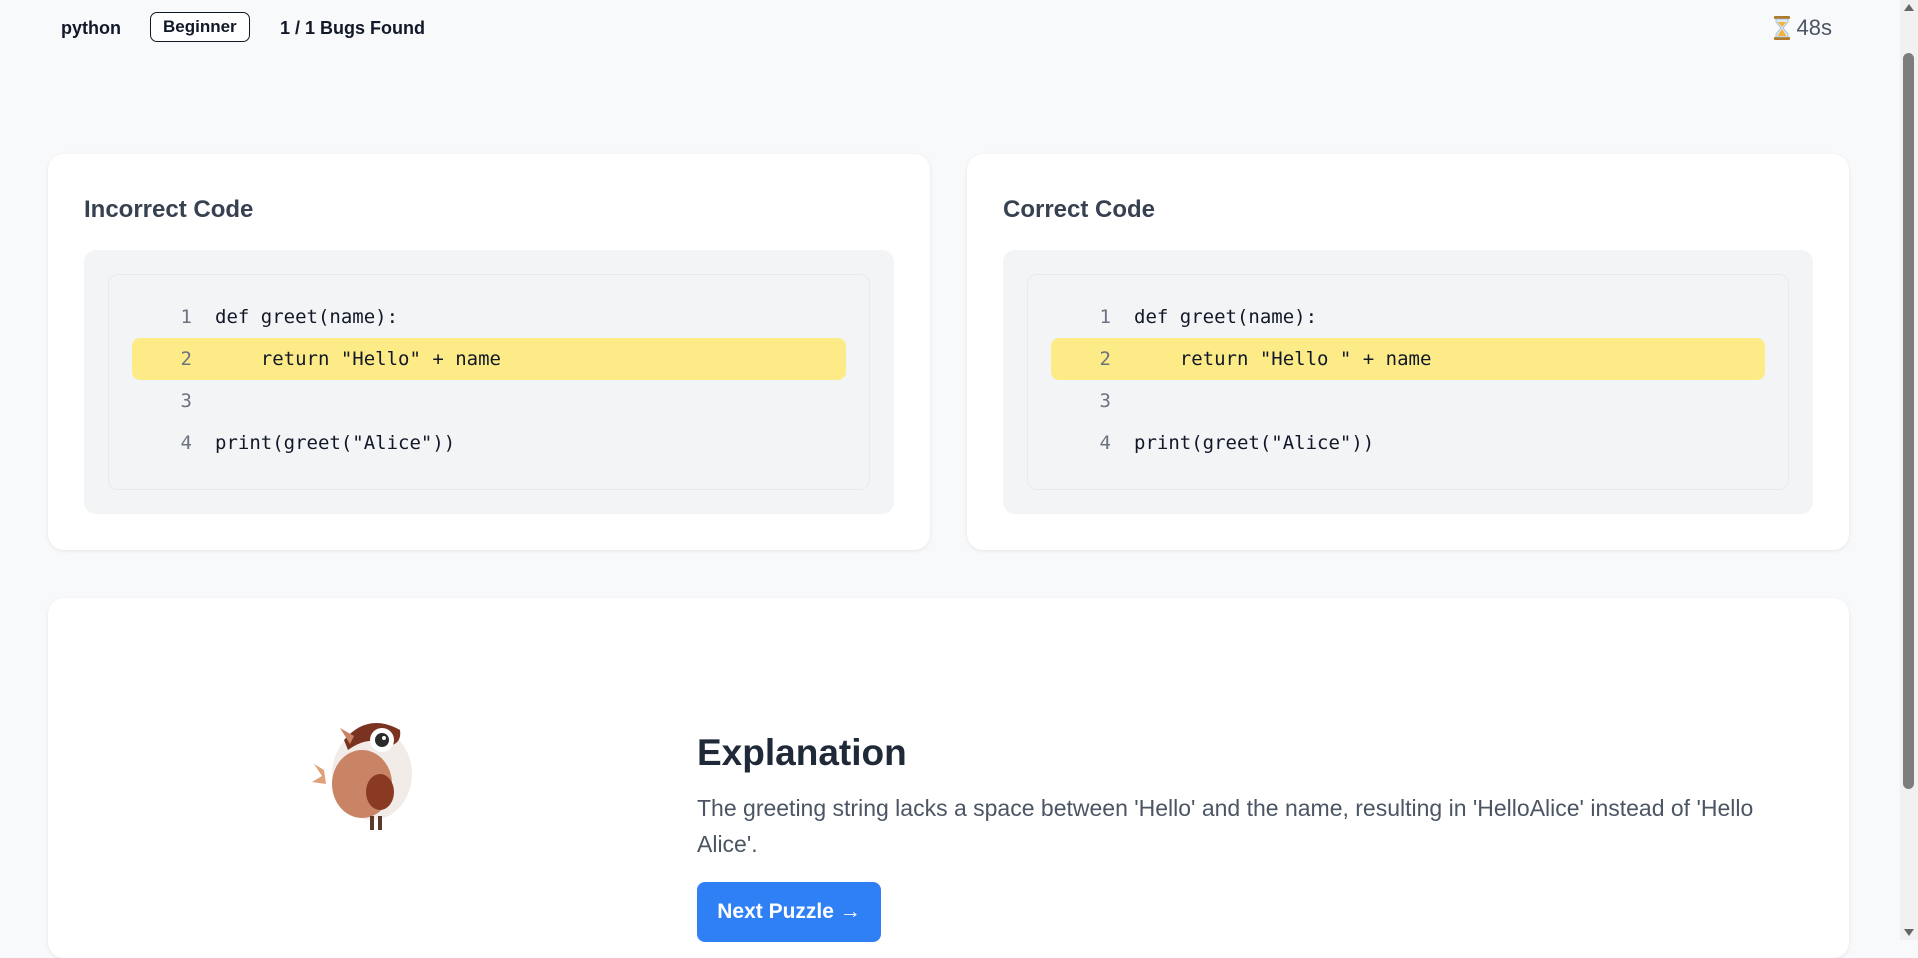 This screenshot has width=1918, height=958. I want to click on code-line-highlighted: 2 return "Hello " + name, so click(1408, 359).